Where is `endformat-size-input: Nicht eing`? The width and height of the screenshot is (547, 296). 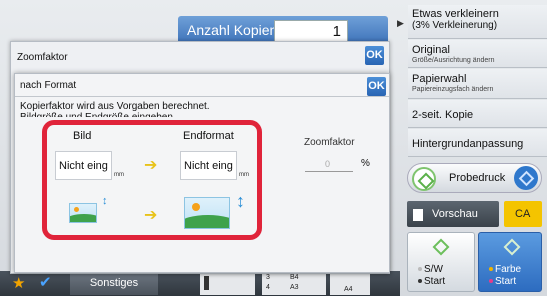
endformat-size-input: Nicht eing is located at coordinates (208, 165).